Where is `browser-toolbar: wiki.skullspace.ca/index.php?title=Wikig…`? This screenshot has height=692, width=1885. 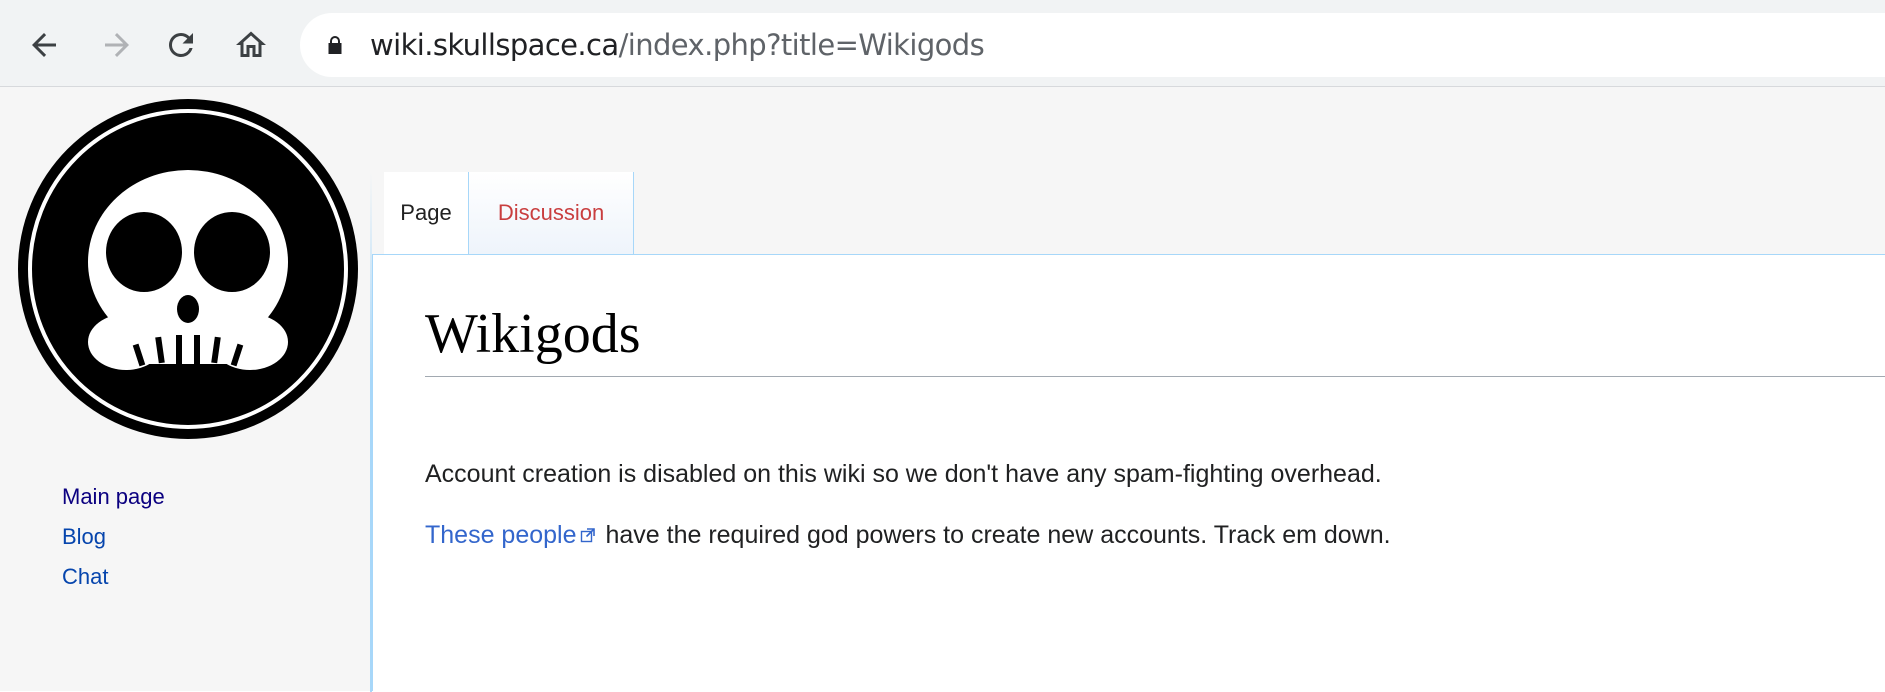 browser-toolbar: wiki.skullspace.ca/index.php?title=Wikig… is located at coordinates (942, 43).